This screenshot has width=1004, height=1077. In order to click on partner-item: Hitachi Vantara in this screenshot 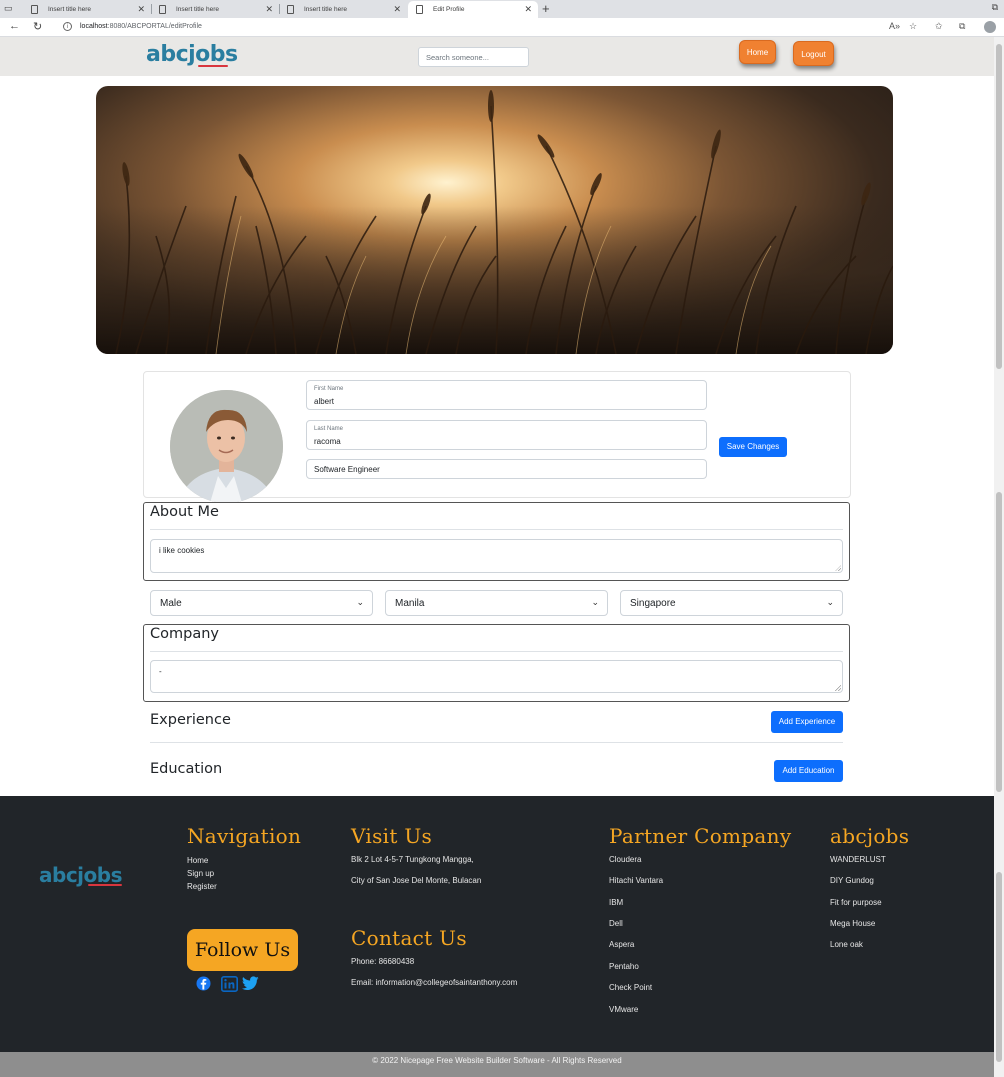, I will do `click(636, 880)`.